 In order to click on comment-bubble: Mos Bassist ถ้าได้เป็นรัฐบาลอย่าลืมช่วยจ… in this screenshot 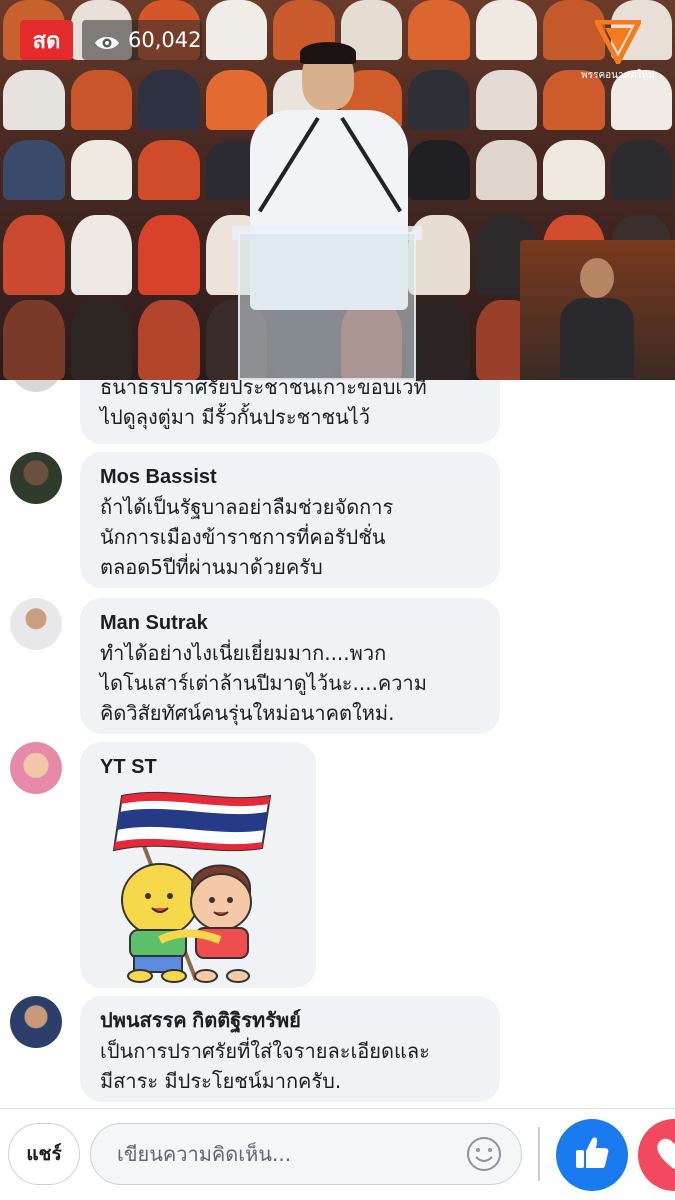, I will do `click(290, 520)`.